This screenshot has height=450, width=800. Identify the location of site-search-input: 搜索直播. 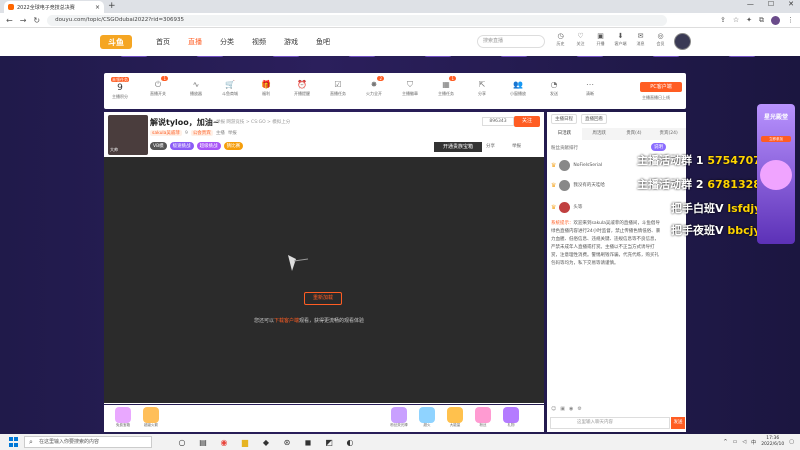
(511, 41).